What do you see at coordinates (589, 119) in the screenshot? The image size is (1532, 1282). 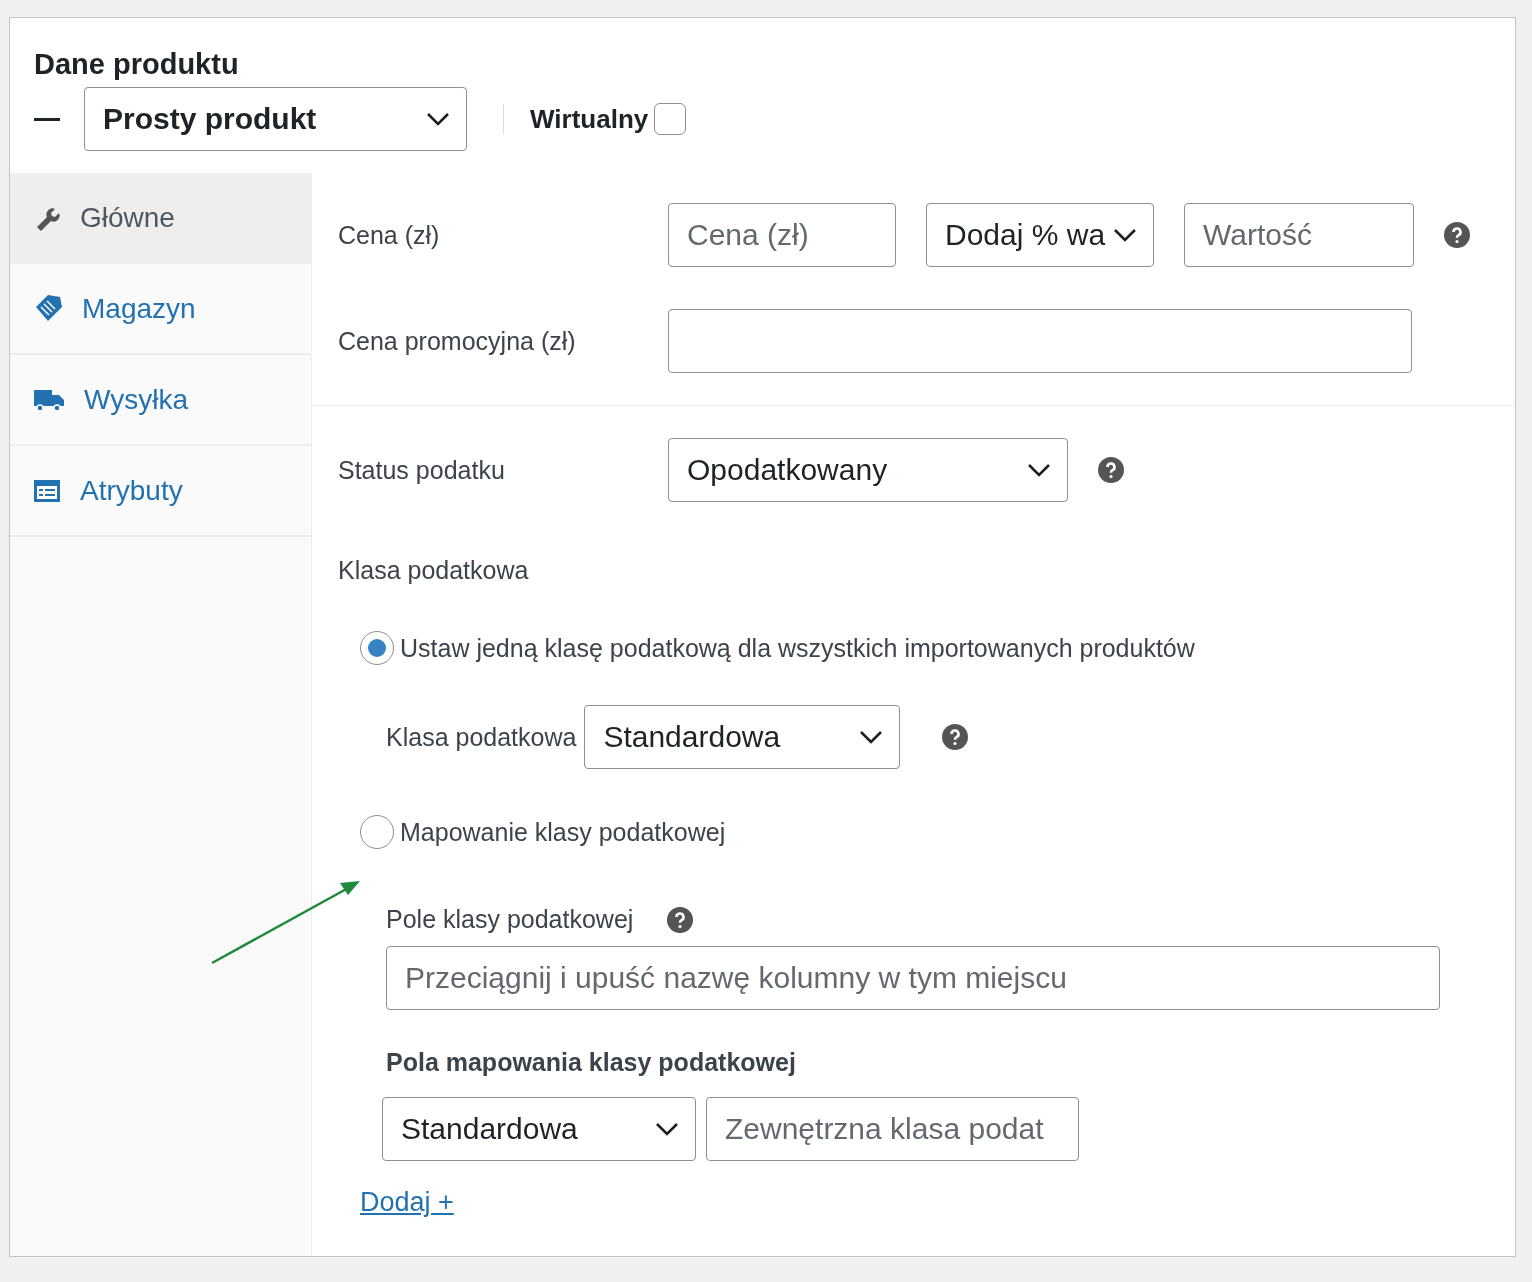 I see `virtual-checkbox-label: Wirtualny` at bounding box center [589, 119].